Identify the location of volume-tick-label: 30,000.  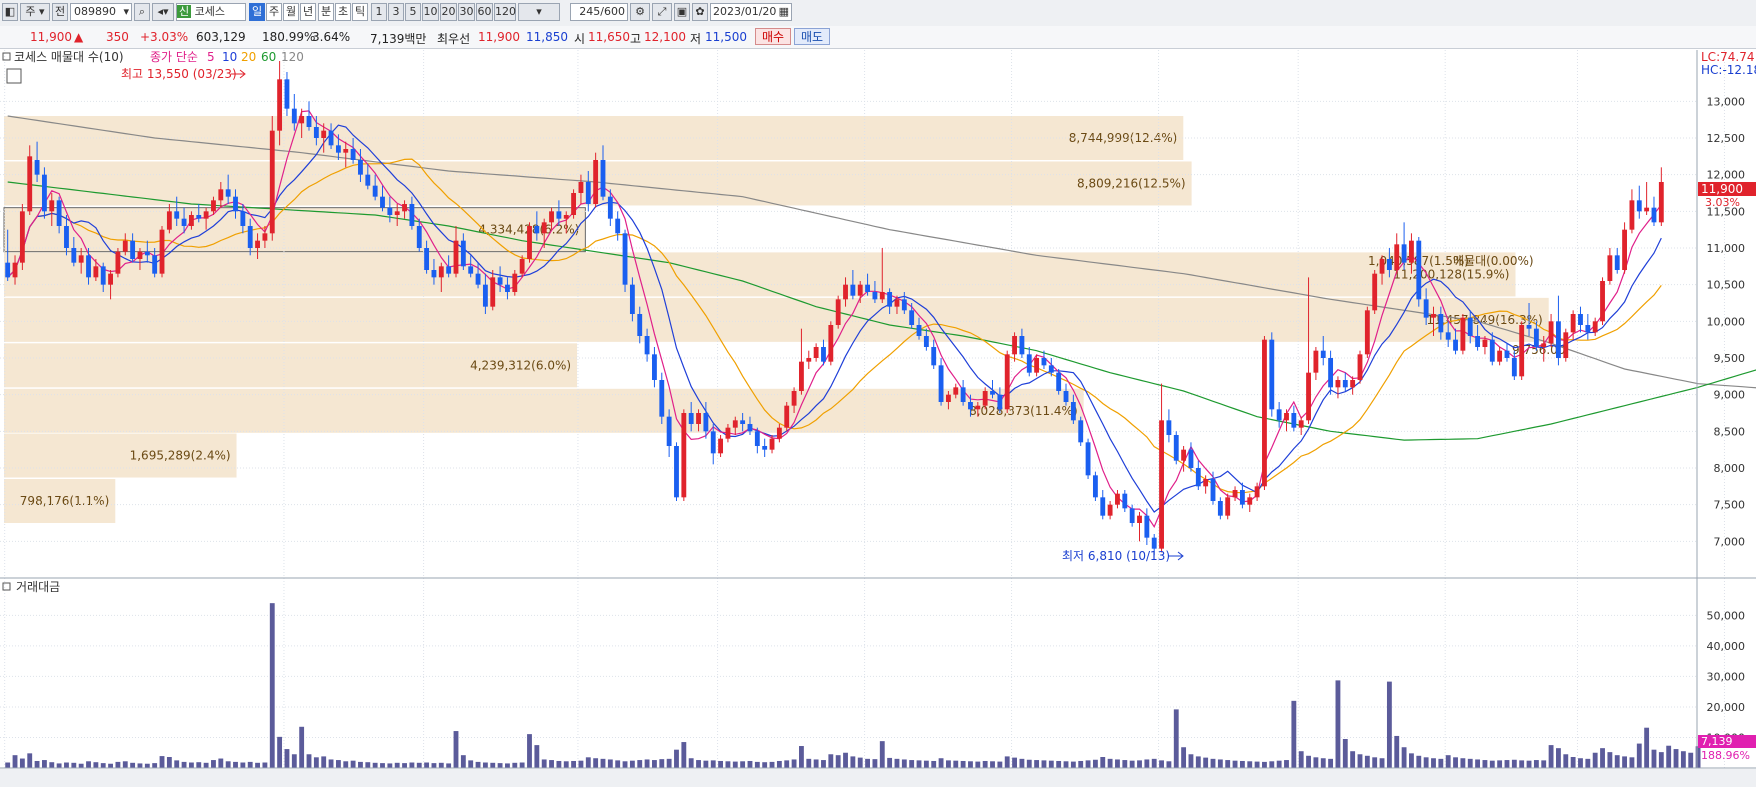
(1726, 676).